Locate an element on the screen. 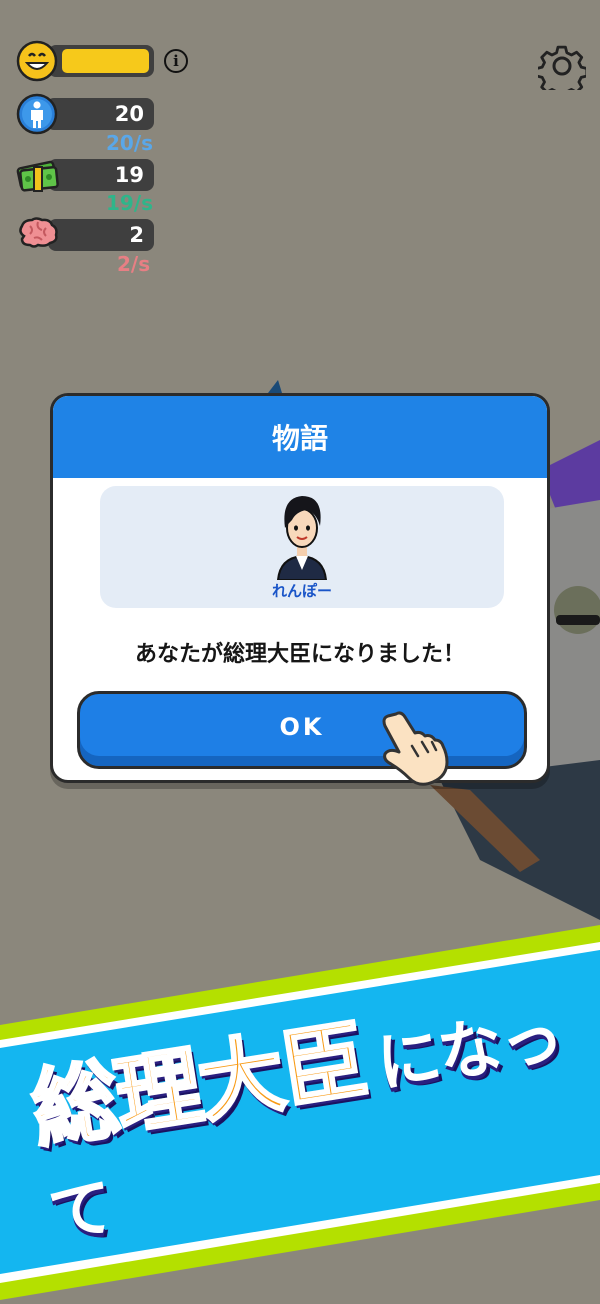 The height and width of the screenshot is (1304, 600). money-bar: 19 is located at coordinates (101, 175).